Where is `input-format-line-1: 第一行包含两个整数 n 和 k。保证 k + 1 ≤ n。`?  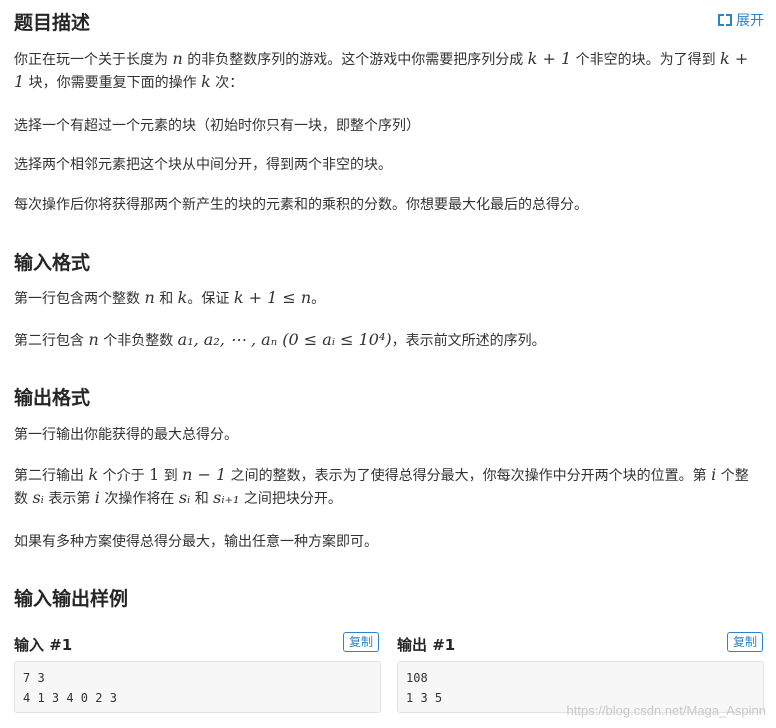
input-format-line-1: 第一行包含两个整数 n 和 k。保证 k + 1 ≤ n。 is located at coordinates (170, 297).